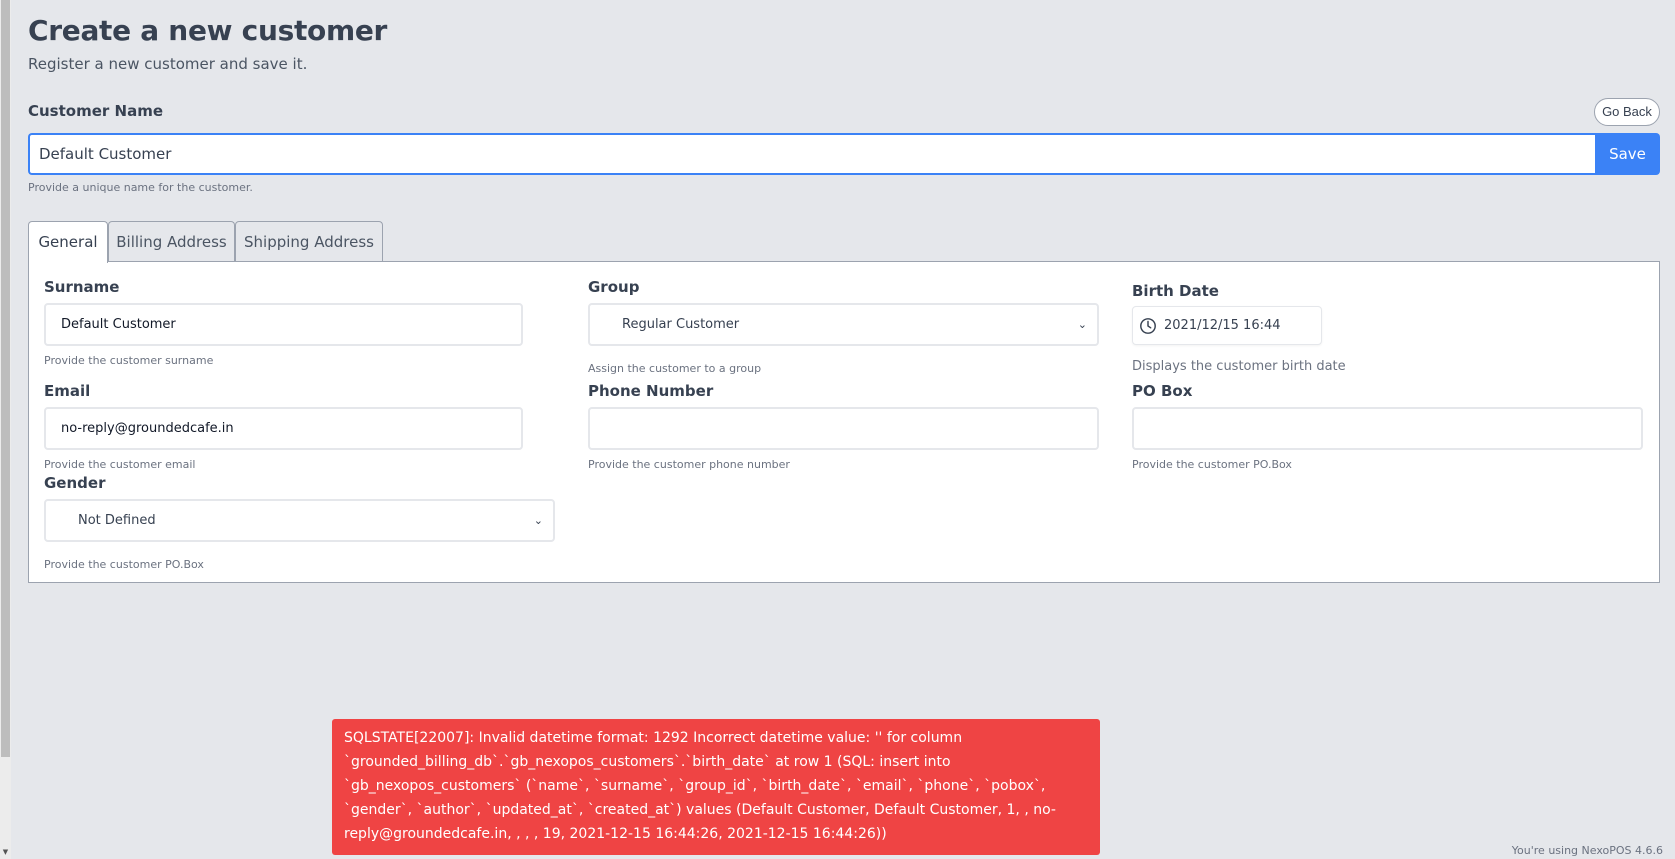 The width and height of the screenshot is (1675, 859). What do you see at coordinates (675, 368) in the screenshot?
I see `group-help: Assign the customer to a group` at bounding box center [675, 368].